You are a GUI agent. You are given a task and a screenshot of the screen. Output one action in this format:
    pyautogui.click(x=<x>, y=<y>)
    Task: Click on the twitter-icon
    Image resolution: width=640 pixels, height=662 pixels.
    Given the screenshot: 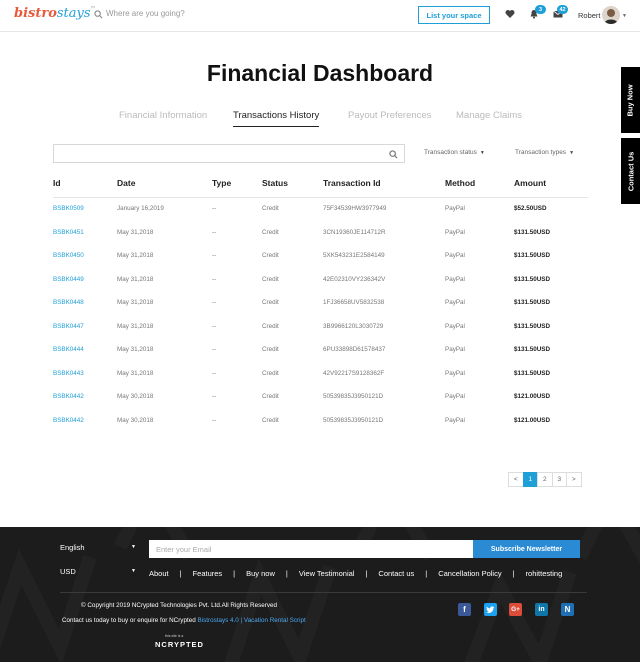 What is the action you would take?
    pyautogui.click(x=490, y=609)
    